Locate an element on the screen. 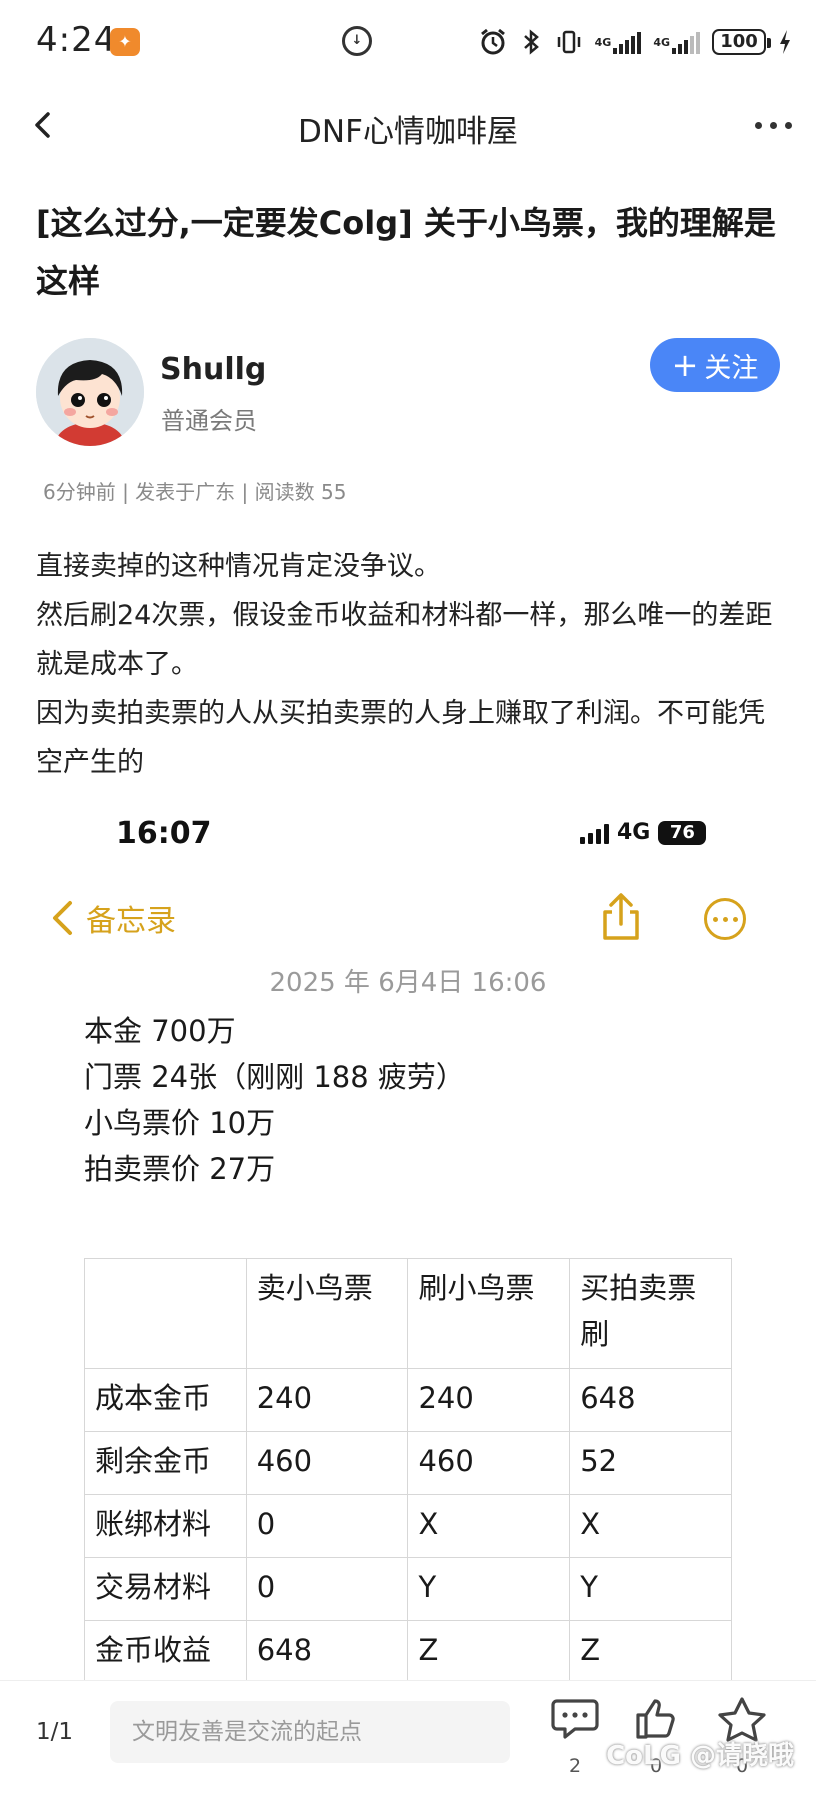 This screenshot has width=816, height=1800. more-dots-icon is located at coordinates (758, 125).